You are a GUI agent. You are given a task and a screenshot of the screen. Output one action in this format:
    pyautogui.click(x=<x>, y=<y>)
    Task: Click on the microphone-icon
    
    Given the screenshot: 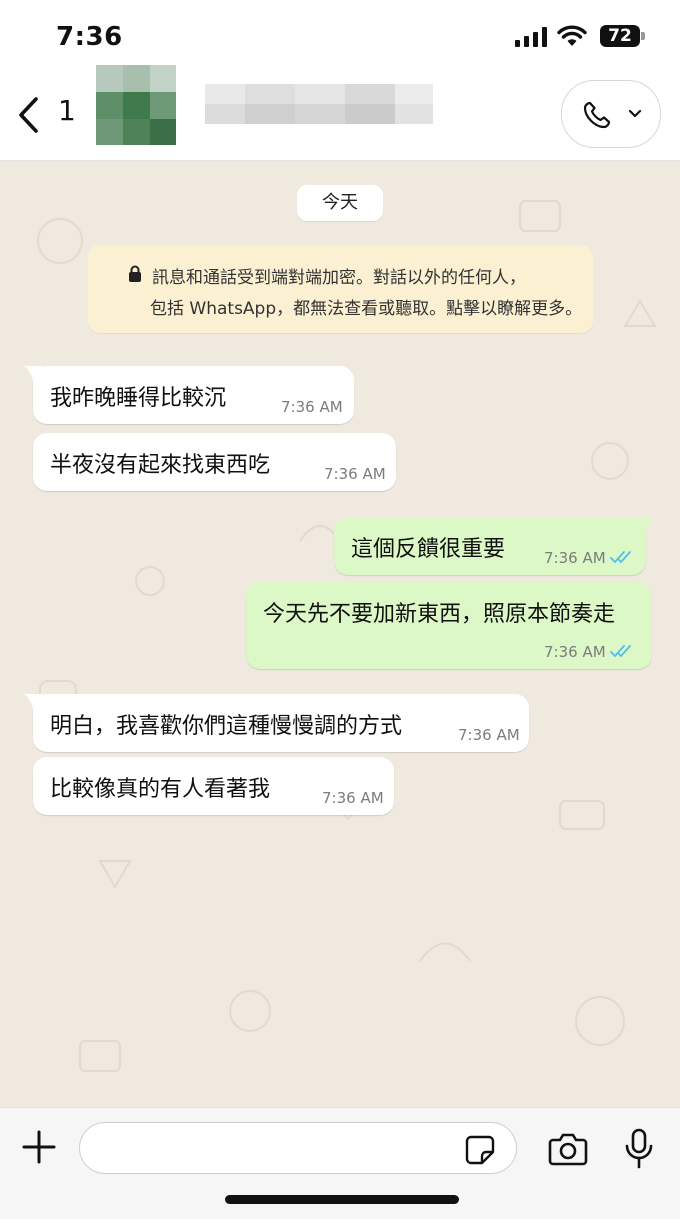 What is the action you would take?
    pyautogui.click(x=639, y=1149)
    